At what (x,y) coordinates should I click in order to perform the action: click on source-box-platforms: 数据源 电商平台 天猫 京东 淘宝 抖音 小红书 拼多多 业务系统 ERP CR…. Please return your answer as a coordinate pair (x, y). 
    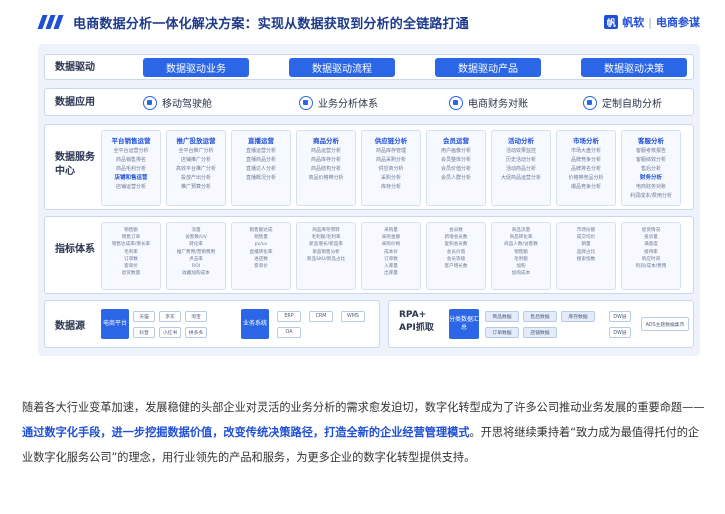
    Looking at the image, I should click on (212, 324).